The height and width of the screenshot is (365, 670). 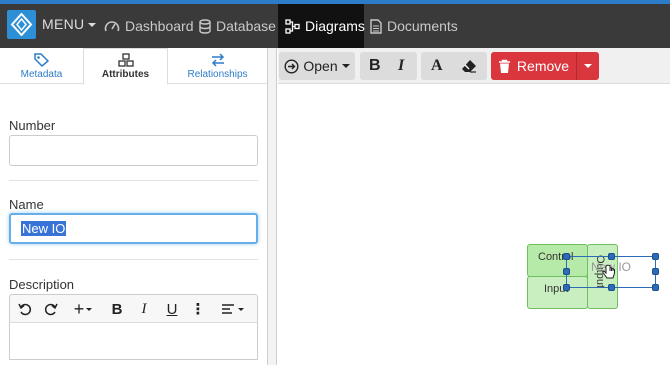 I want to click on undo-icon, so click(x=25, y=309).